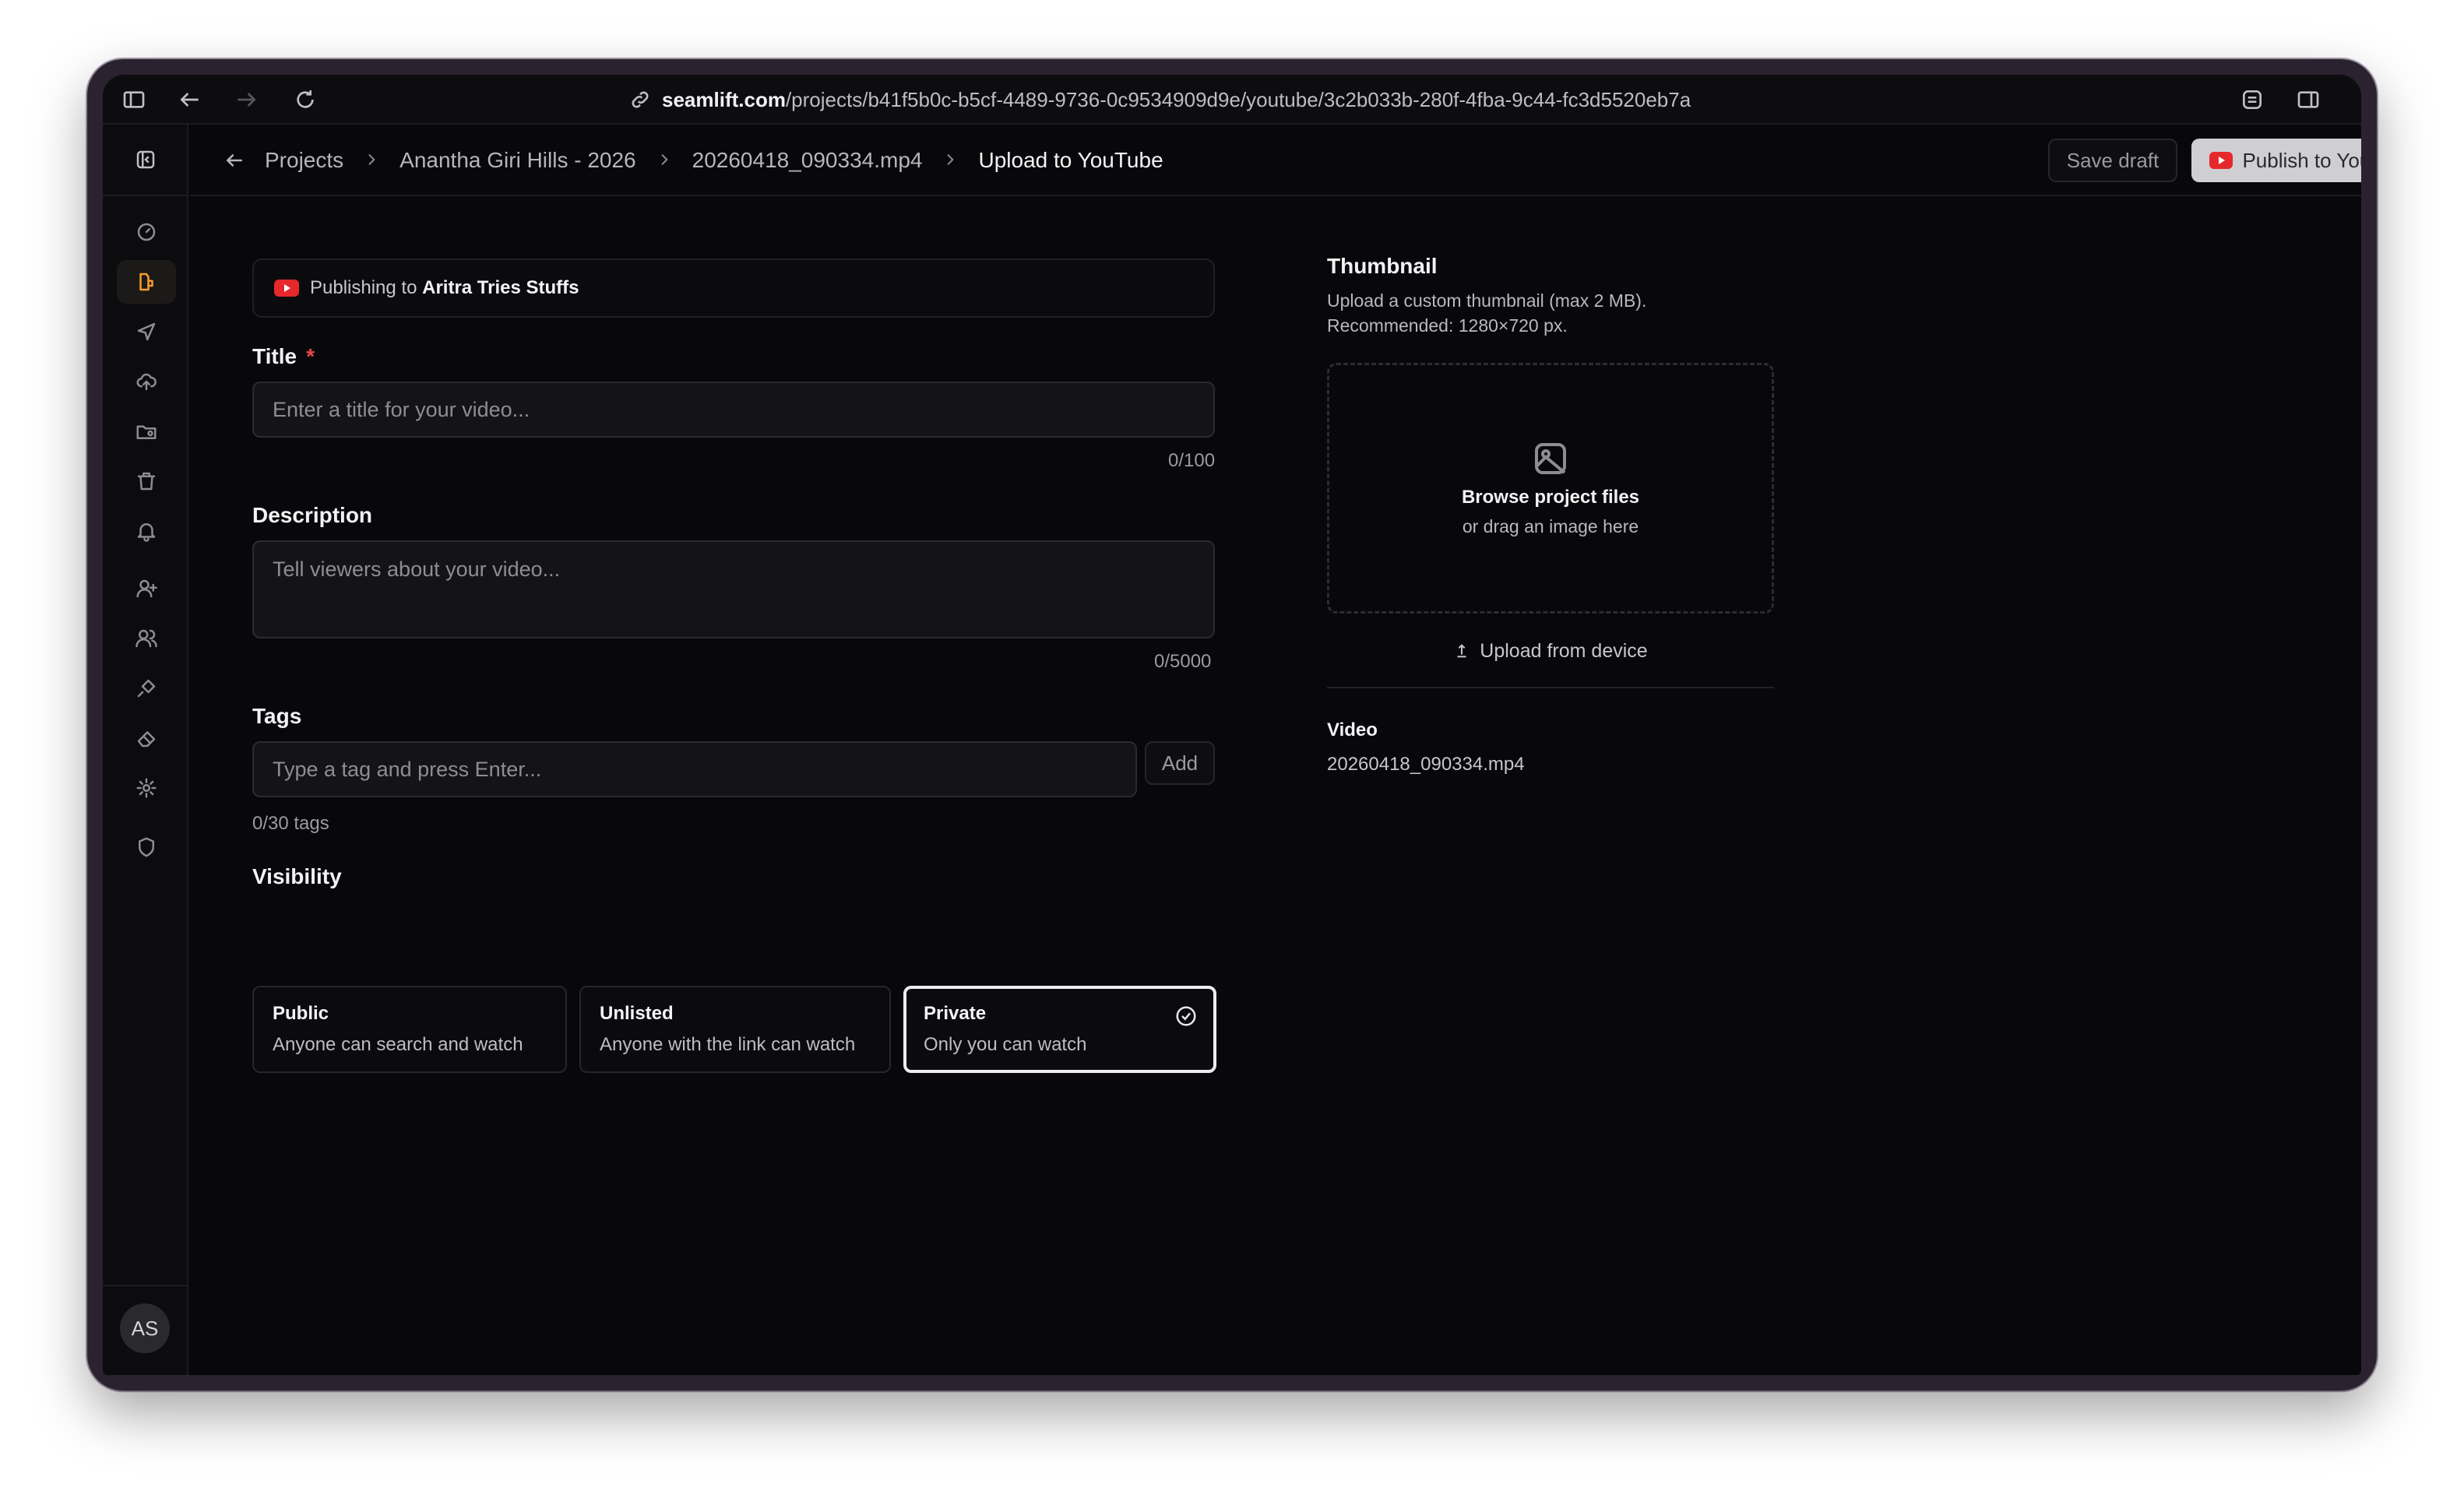 The image size is (2464, 1509). I want to click on sidebar-item-send, so click(146, 332).